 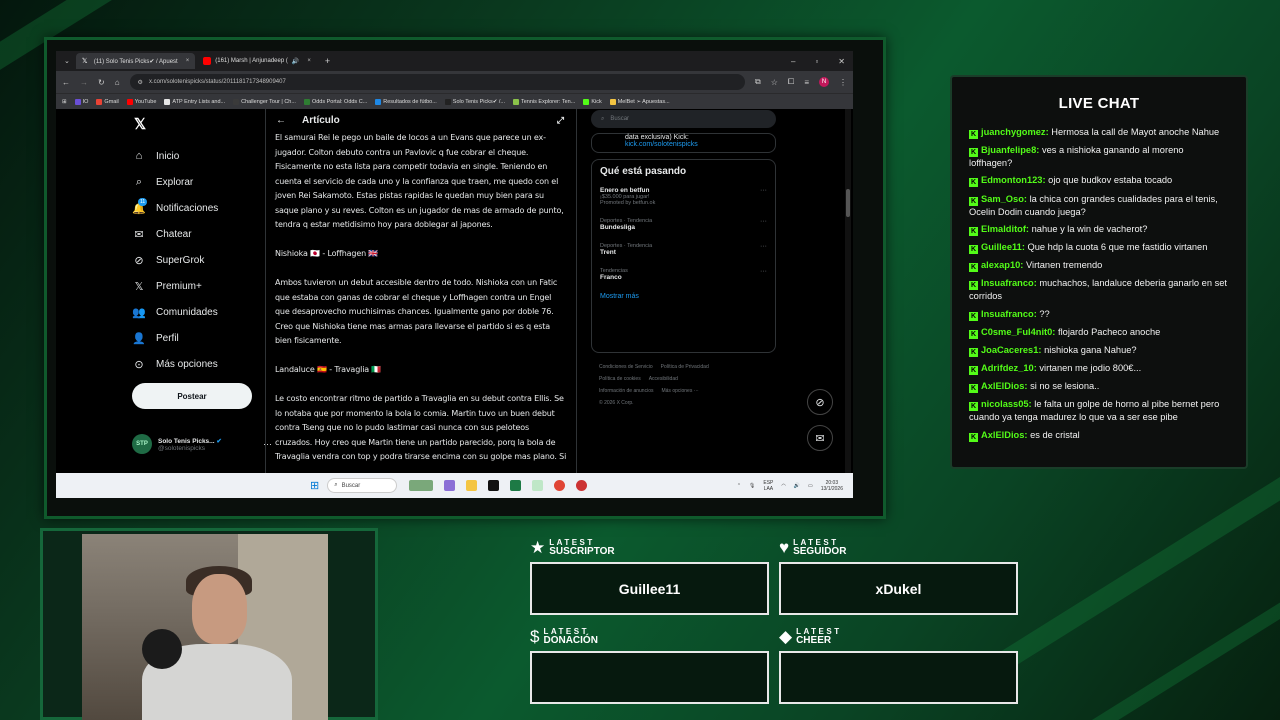 What do you see at coordinates (192, 396) in the screenshot?
I see `post-button: Postear` at bounding box center [192, 396].